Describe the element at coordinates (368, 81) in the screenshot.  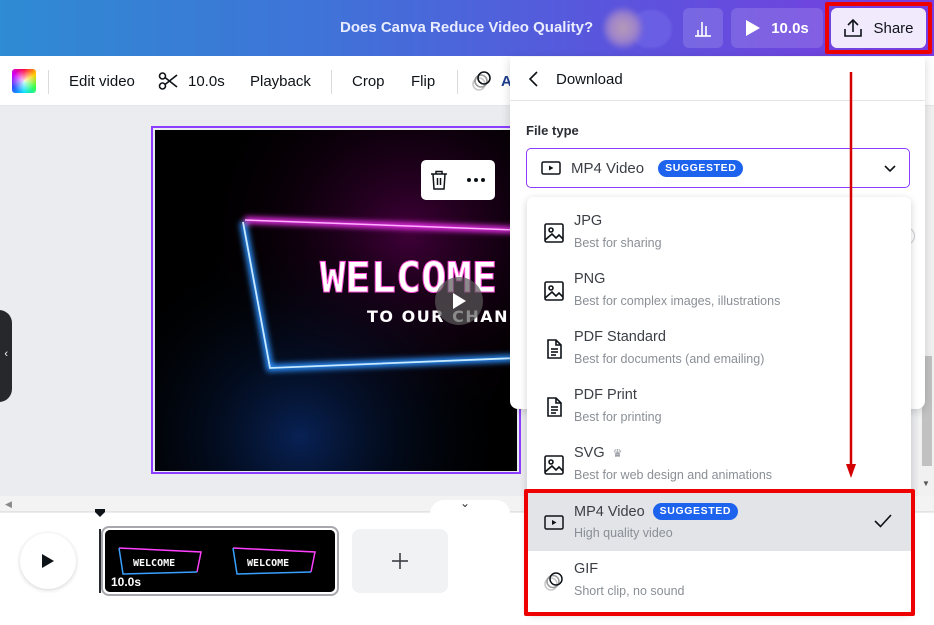
I see `crop-button: Crop` at that location.